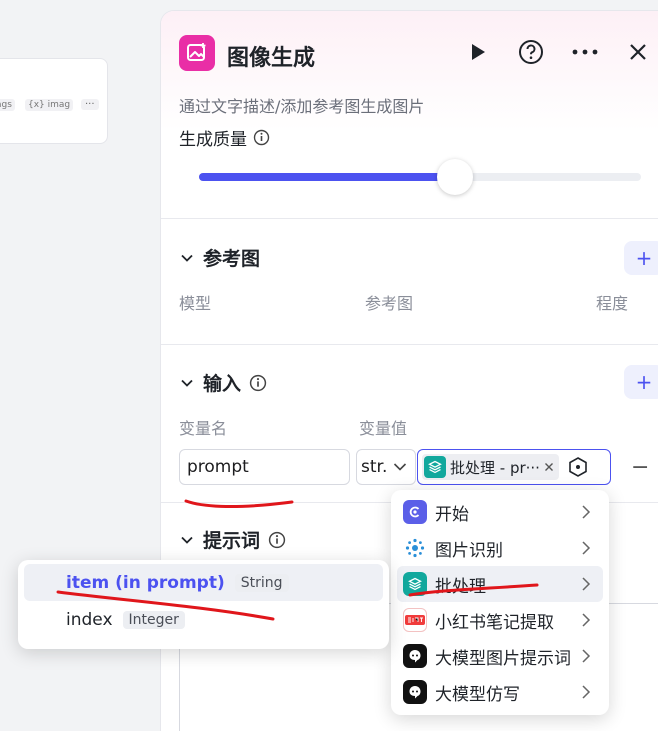 The width and height of the screenshot is (658, 731). I want to click on add-input-button: +, so click(641, 382).